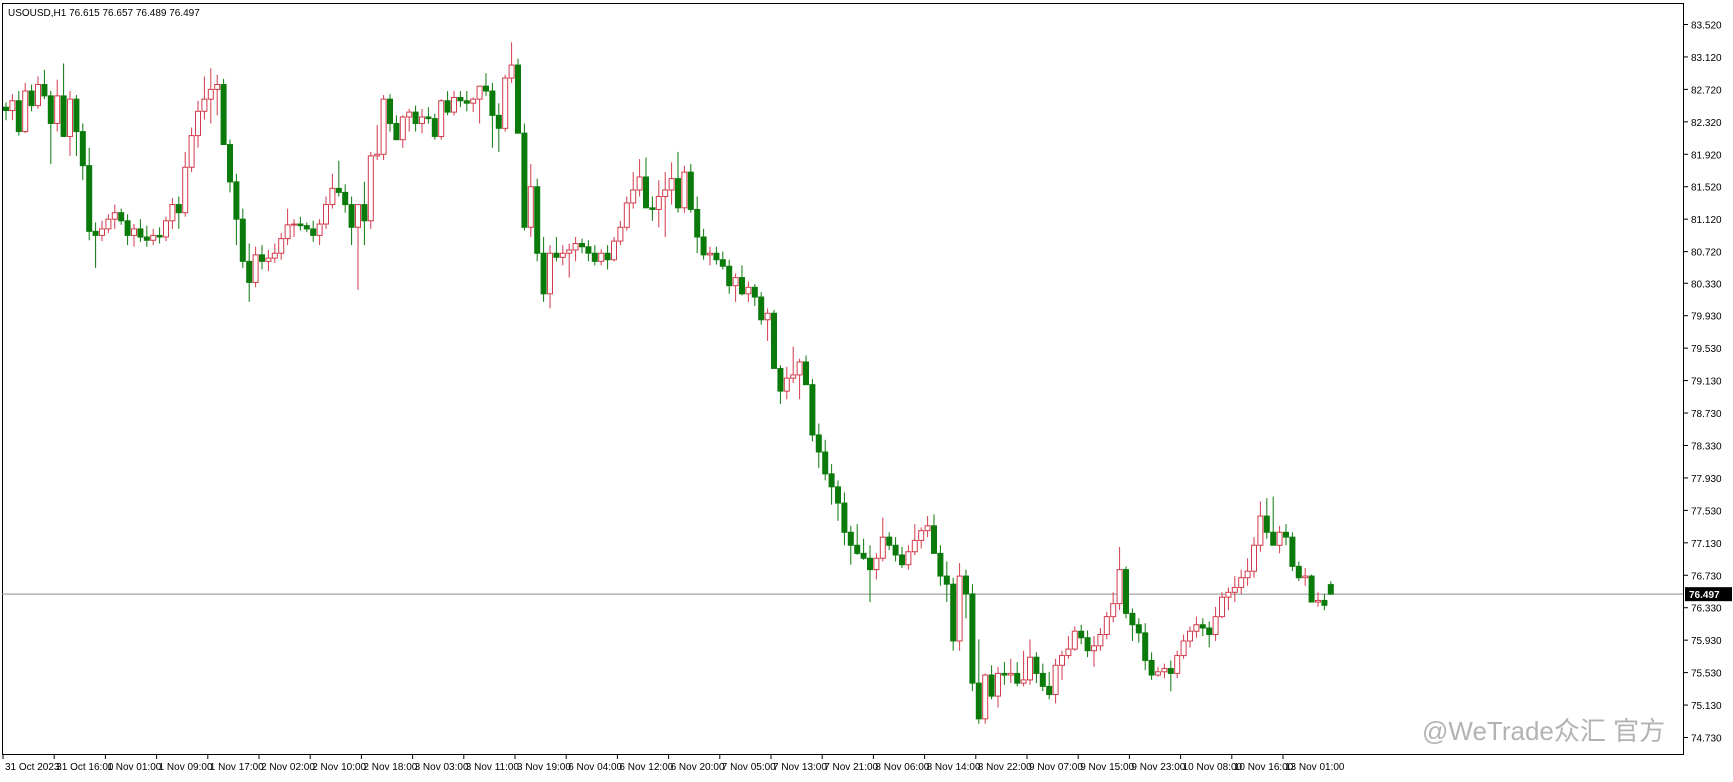 The width and height of the screenshot is (1733, 782). Describe the element at coordinates (1706, 382) in the screenshot. I see `y-tick-label: 79.130` at that location.